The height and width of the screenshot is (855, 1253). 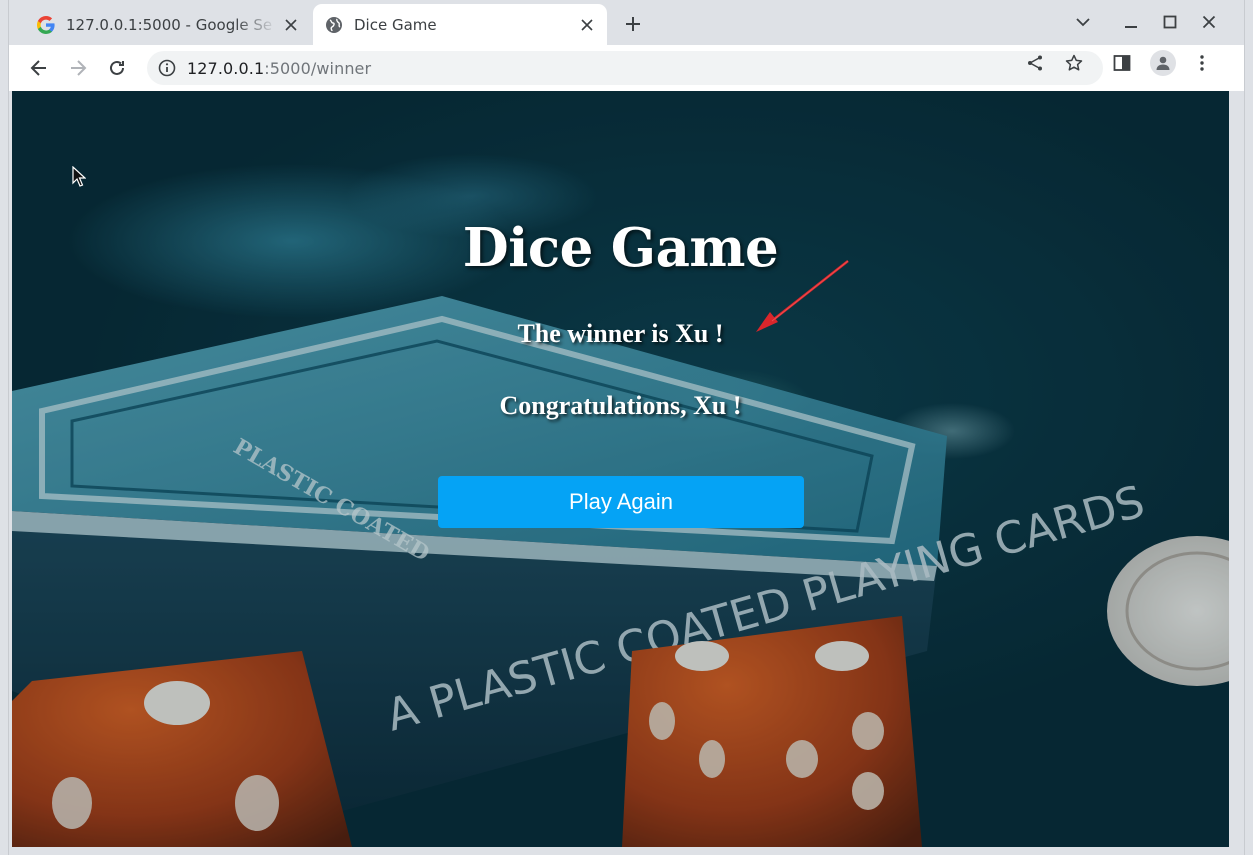 I want to click on minimize-button, so click(x=1131, y=22).